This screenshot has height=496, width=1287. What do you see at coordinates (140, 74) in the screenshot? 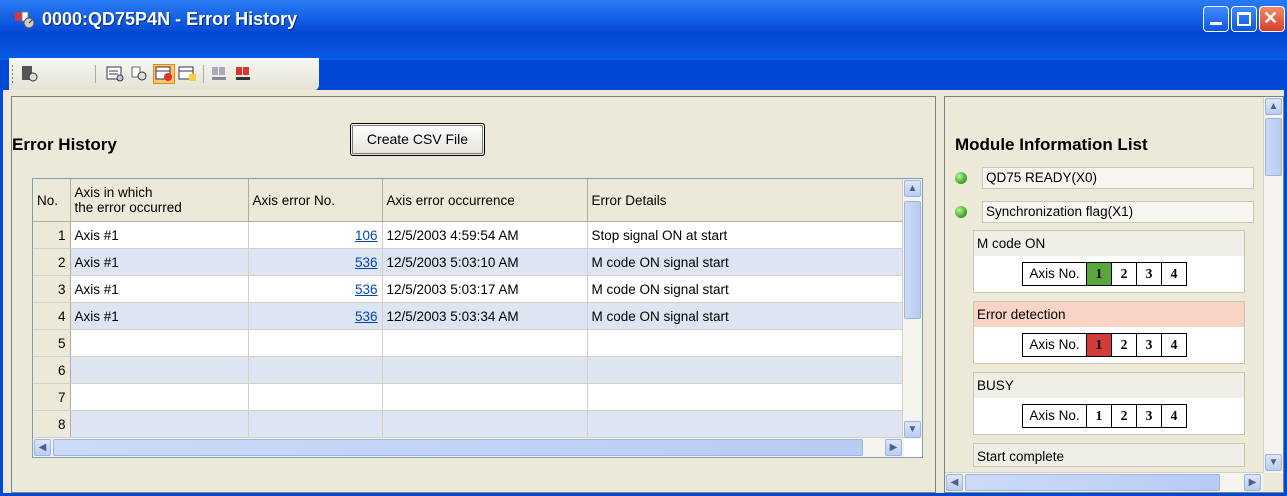
I see `search-tool-icon` at bounding box center [140, 74].